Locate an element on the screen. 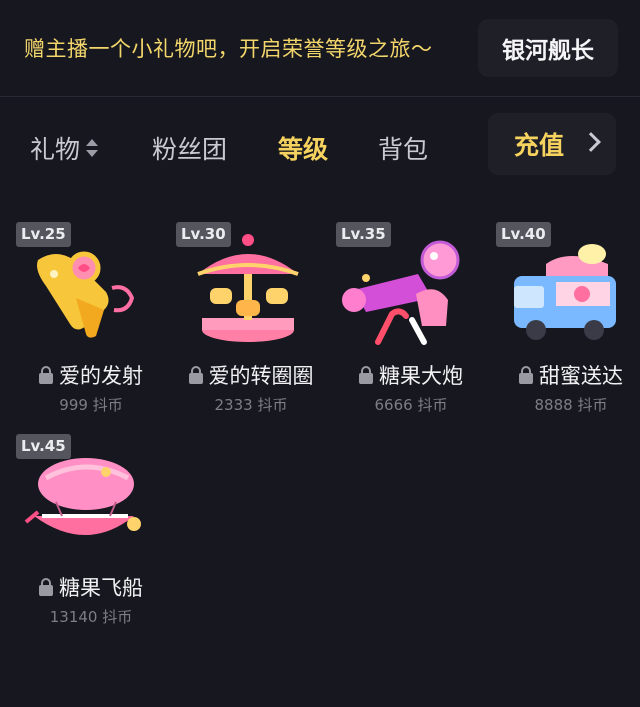 The height and width of the screenshot is (707, 640). level-badge: Lv.35 is located at coordinates (363, 234).